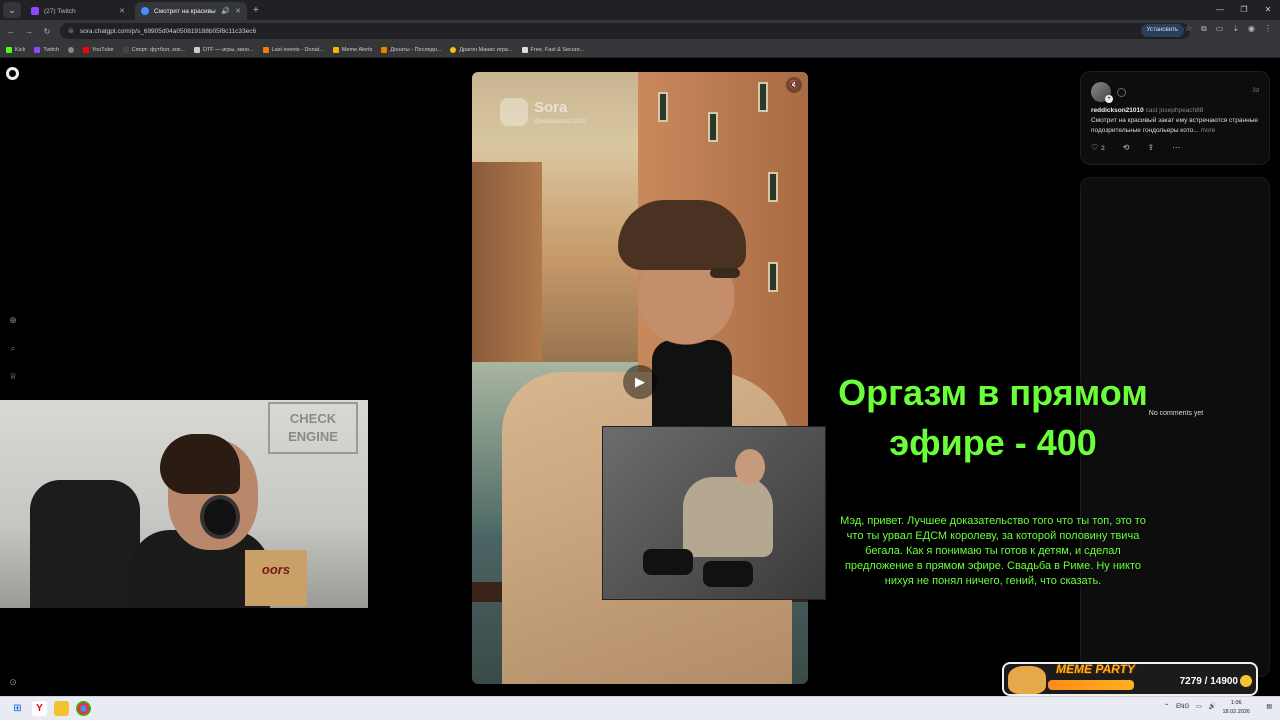 The width and height of the screenshot is (1280, 720). What do you see at coordinates (1151, 147) in the screenshot?
I see `share-icon: ⇪` at bounding box center [1151, 147].